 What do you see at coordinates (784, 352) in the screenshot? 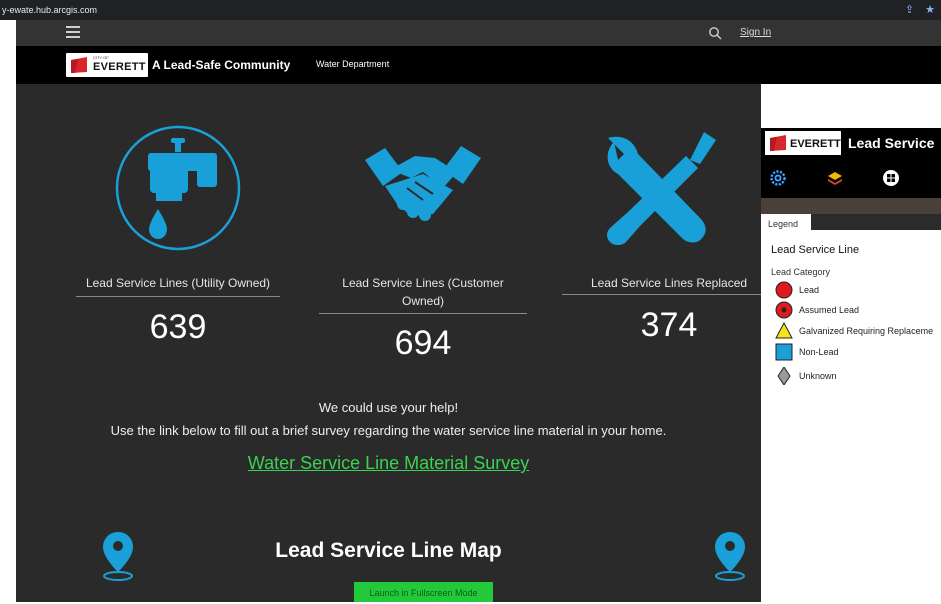
I see `blue-square-icon` at bounding box center [784, 352].